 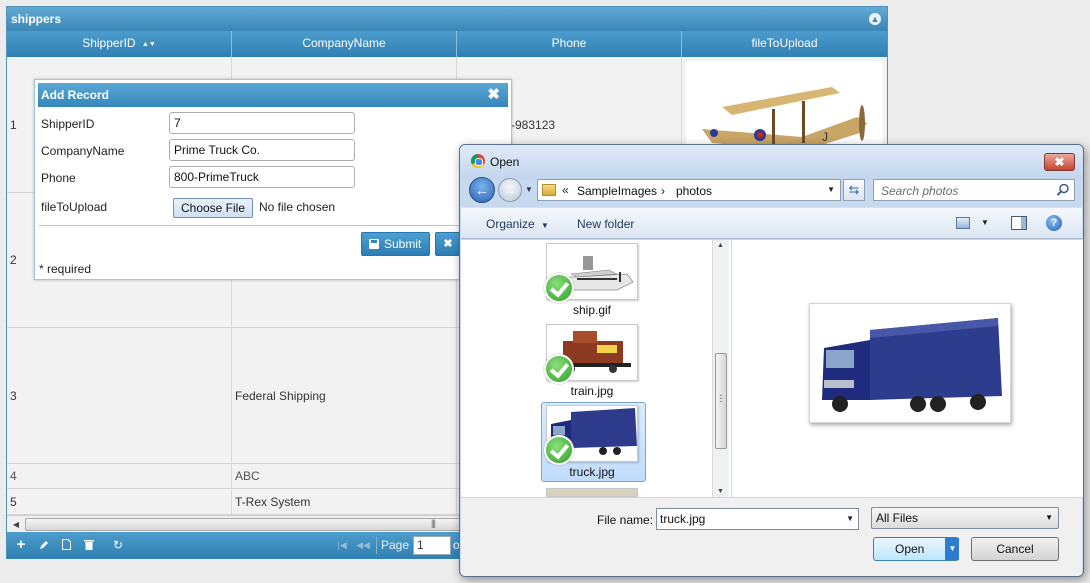 I want to click on search-placeholder: Search photos, so click(x=920, y=191).